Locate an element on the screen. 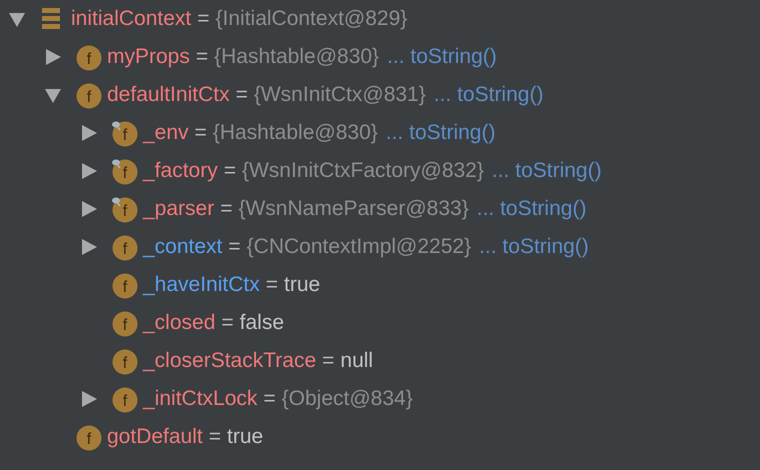 This screenshot has height=470, width=760. variable-name: myProps is located at coordinates (148, 57).